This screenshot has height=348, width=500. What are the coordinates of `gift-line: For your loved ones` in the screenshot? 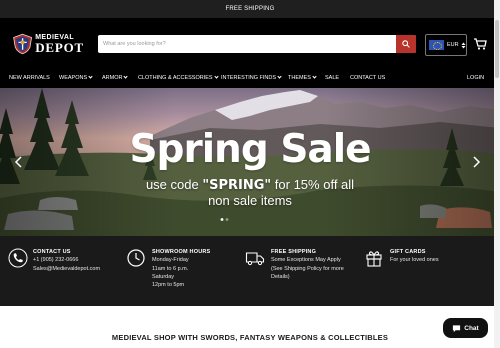 It's located at (414, 260).